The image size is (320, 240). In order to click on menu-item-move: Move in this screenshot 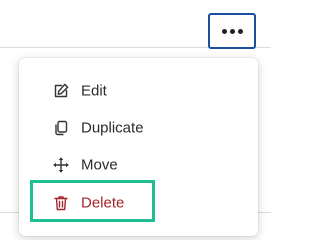, I will do `click(138, 165)`.